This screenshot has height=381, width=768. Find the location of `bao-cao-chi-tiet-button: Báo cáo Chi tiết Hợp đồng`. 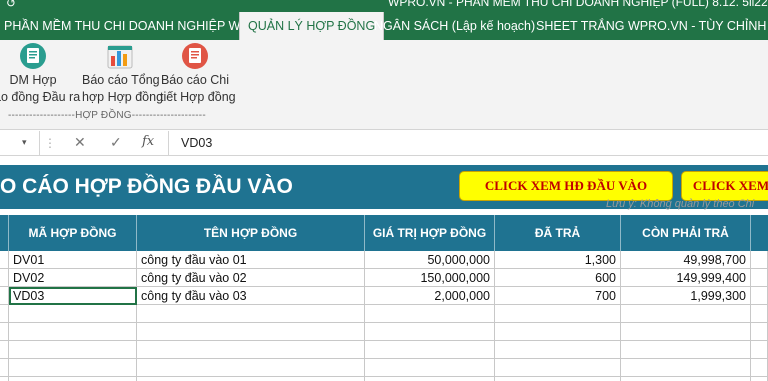

bao-cao-chi-tiet-button: Báo cáo Chi tiết Hợp đồng is located at coordinates (198, 74).